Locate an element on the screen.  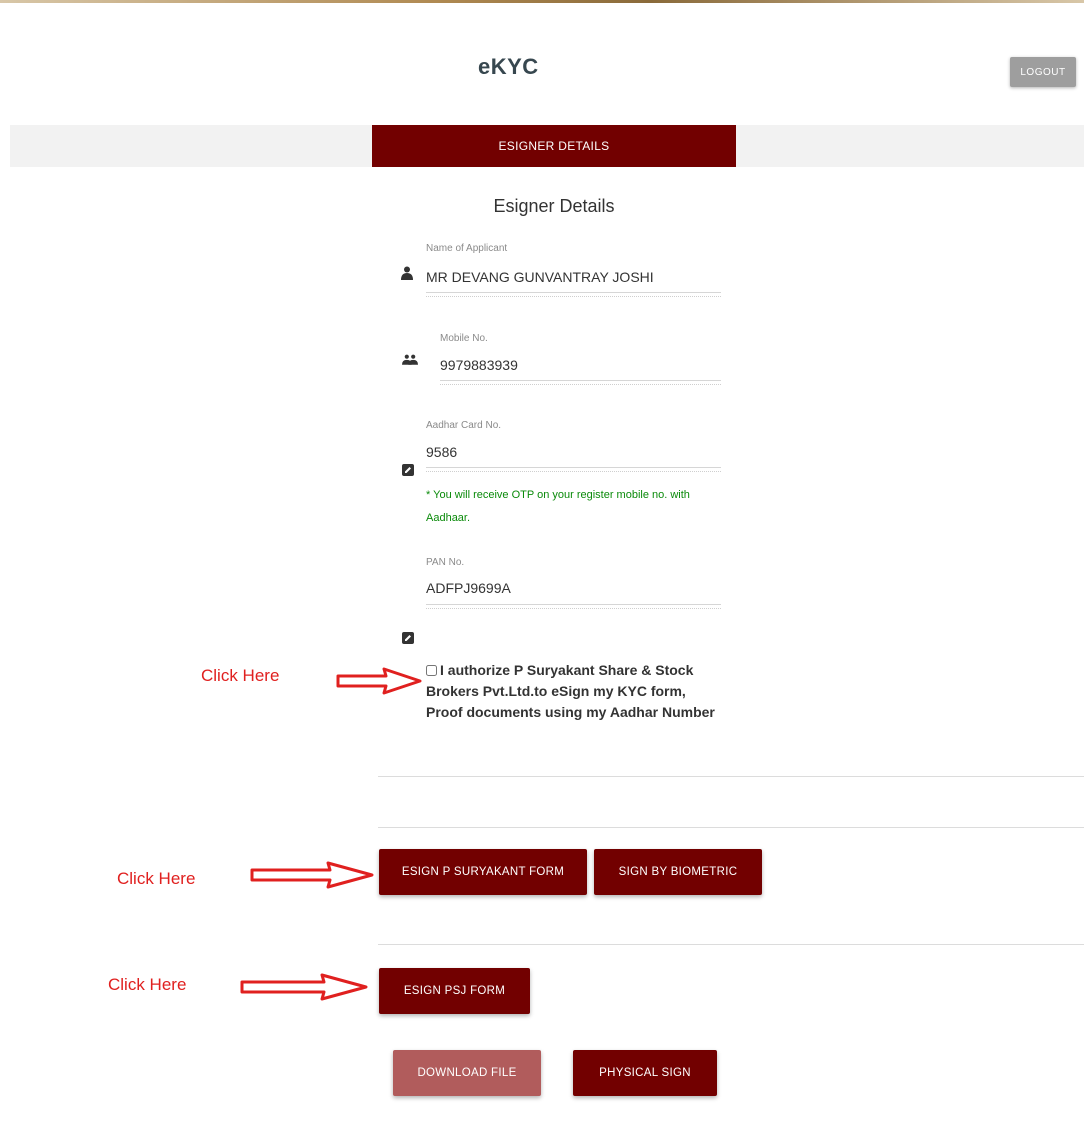
pan-label: PAN No. is located at coordinates (445, 562).